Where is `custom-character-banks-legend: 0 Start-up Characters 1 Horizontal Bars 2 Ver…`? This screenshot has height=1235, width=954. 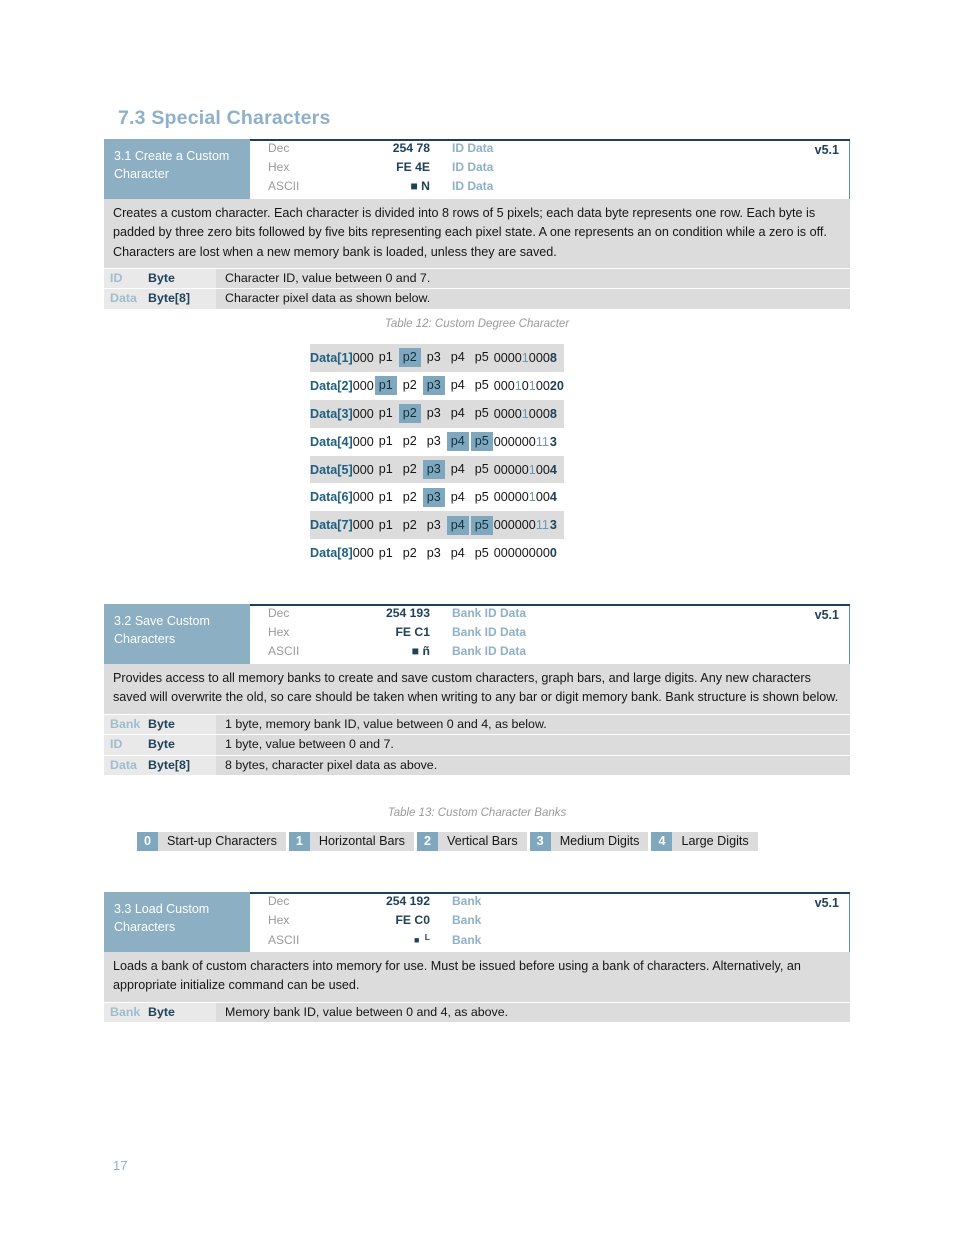
custom-character-banks-legend: 0 Start-up Characters 1 Horizontal Bars 2 Ver… is located at coordinates (449, 841).